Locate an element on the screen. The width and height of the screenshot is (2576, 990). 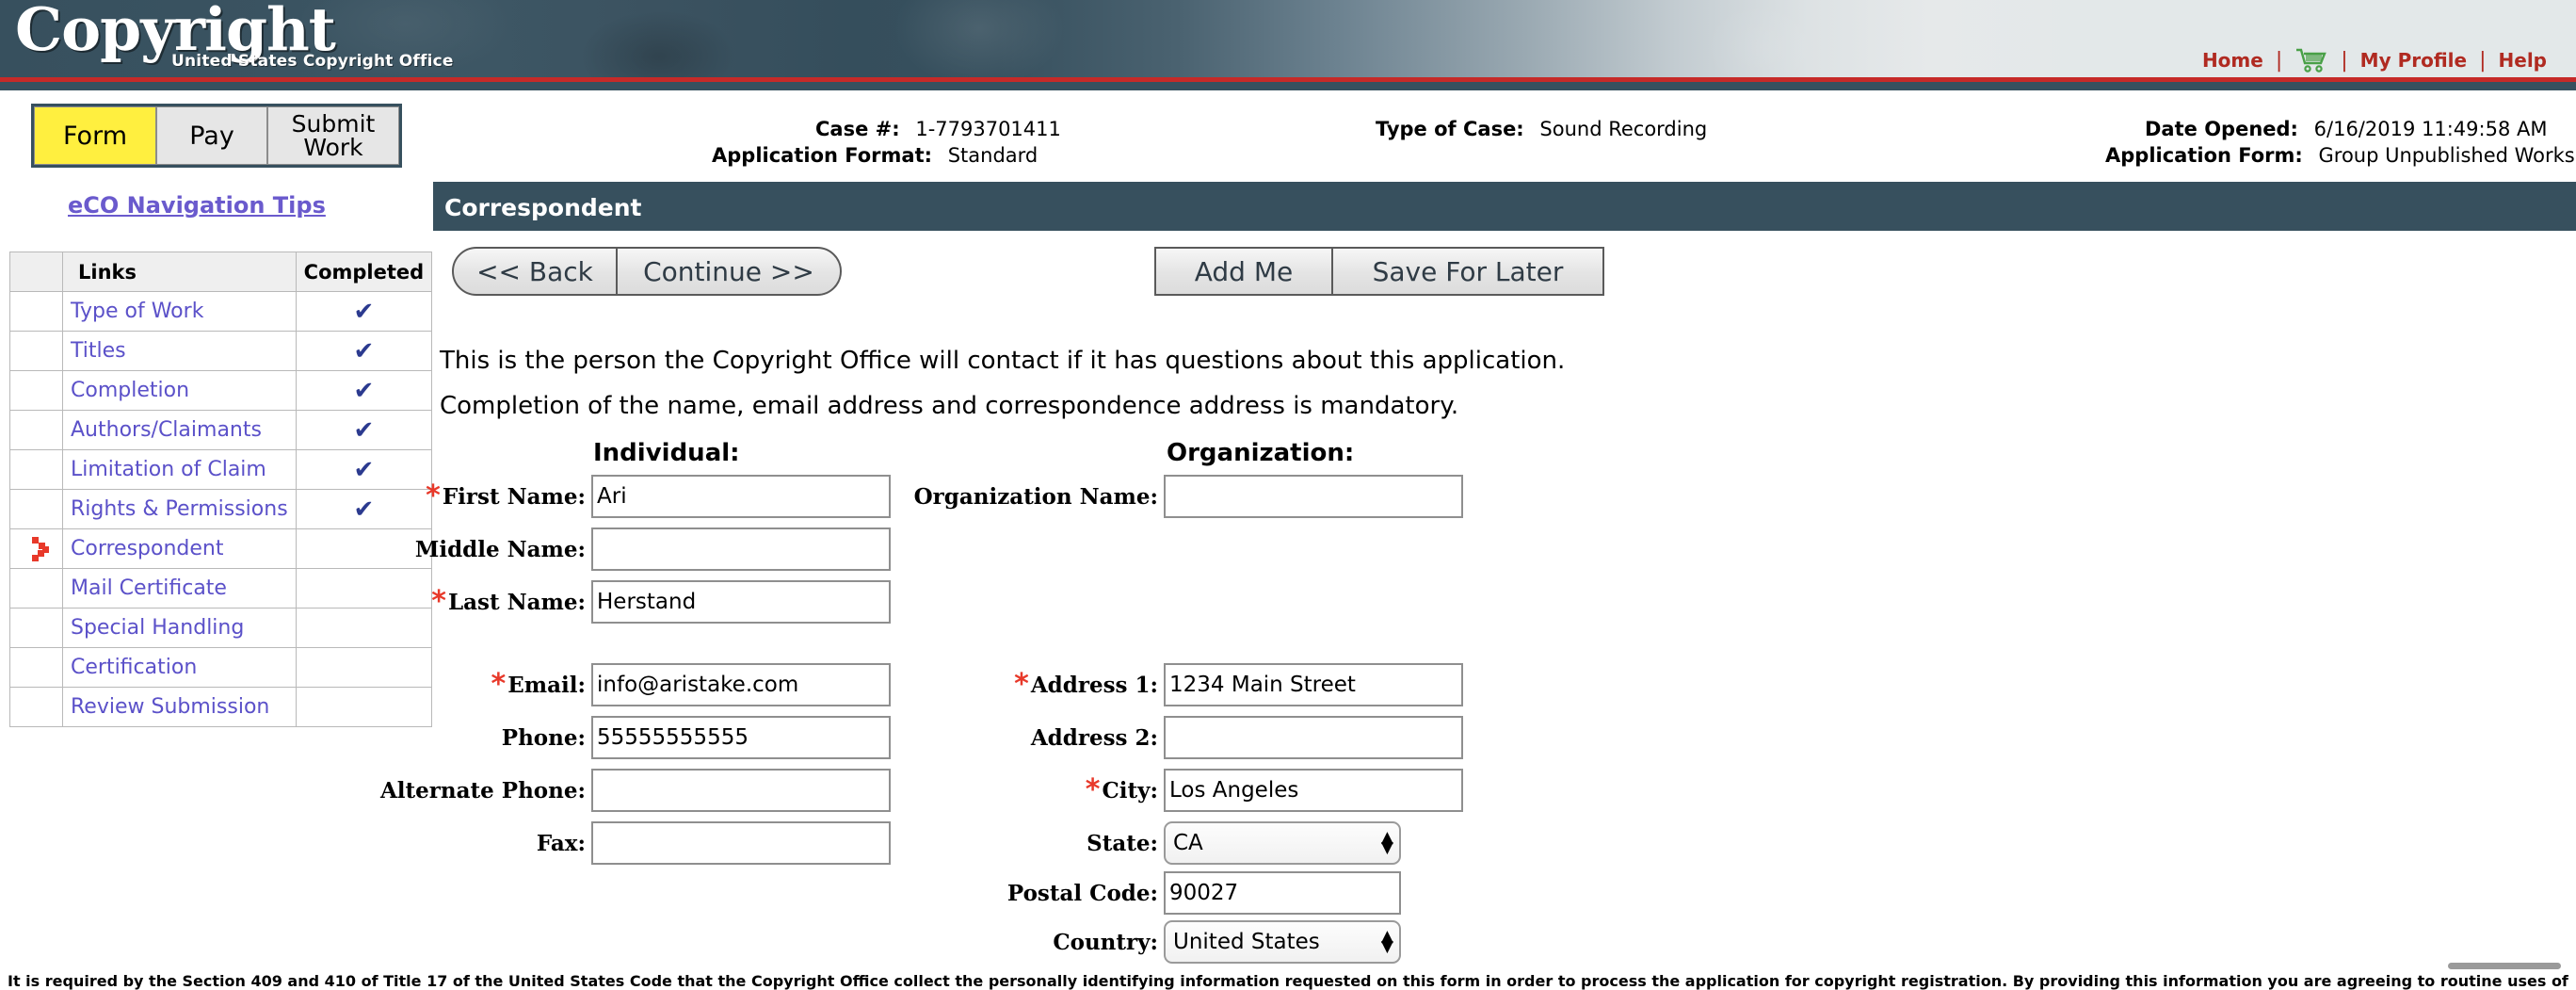
application-format-row: Application Format: Standard is located at coordinates (875, 156).